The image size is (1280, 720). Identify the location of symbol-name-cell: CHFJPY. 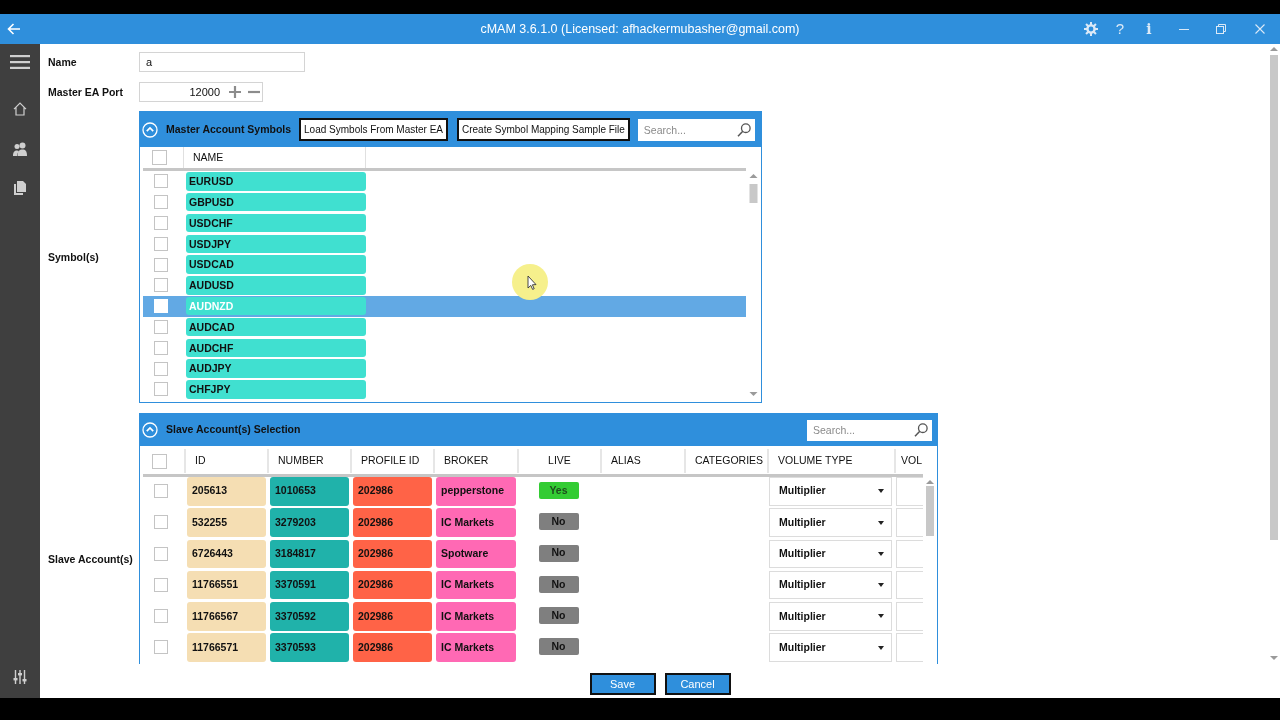
(276, 389).